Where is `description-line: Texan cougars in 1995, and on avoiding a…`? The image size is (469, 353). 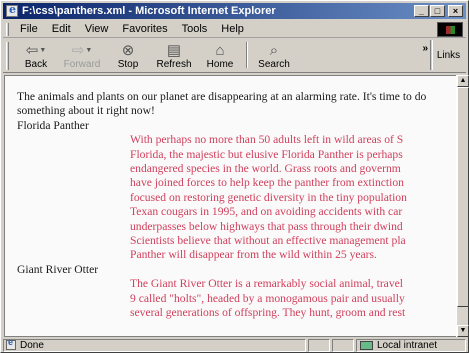
description-line: Texan cougars in 1995, and on avoiding a… is located at coordinates (266, 212).